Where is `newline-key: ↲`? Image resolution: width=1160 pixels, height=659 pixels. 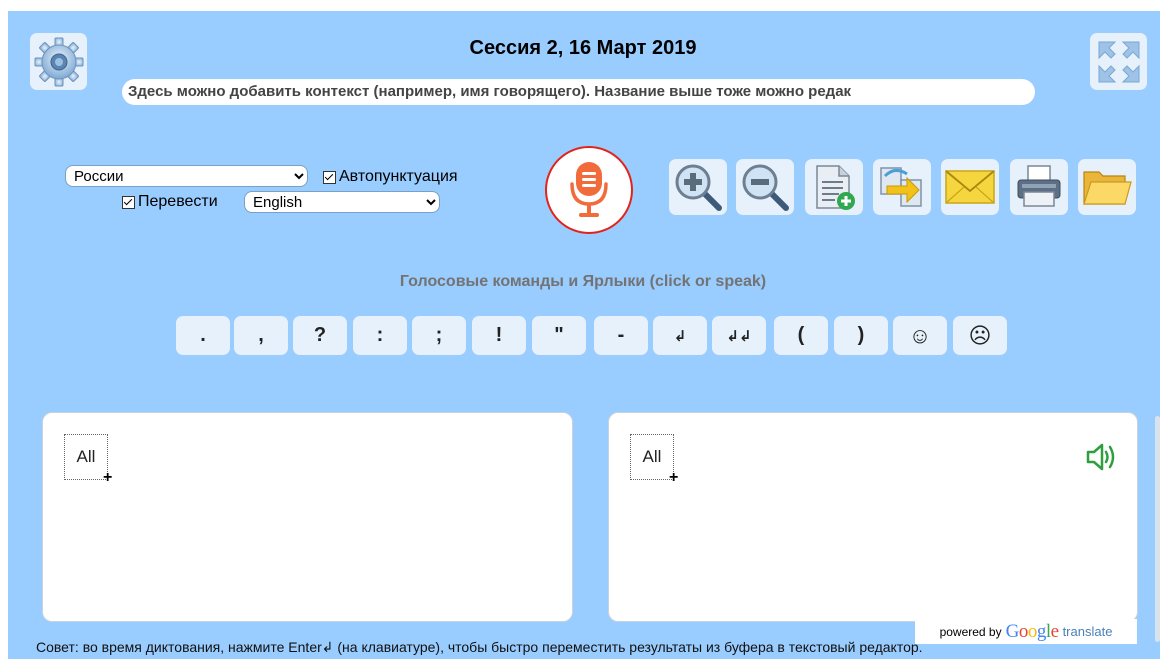 newline-key: ↲ is located at coordinates (680, 335).